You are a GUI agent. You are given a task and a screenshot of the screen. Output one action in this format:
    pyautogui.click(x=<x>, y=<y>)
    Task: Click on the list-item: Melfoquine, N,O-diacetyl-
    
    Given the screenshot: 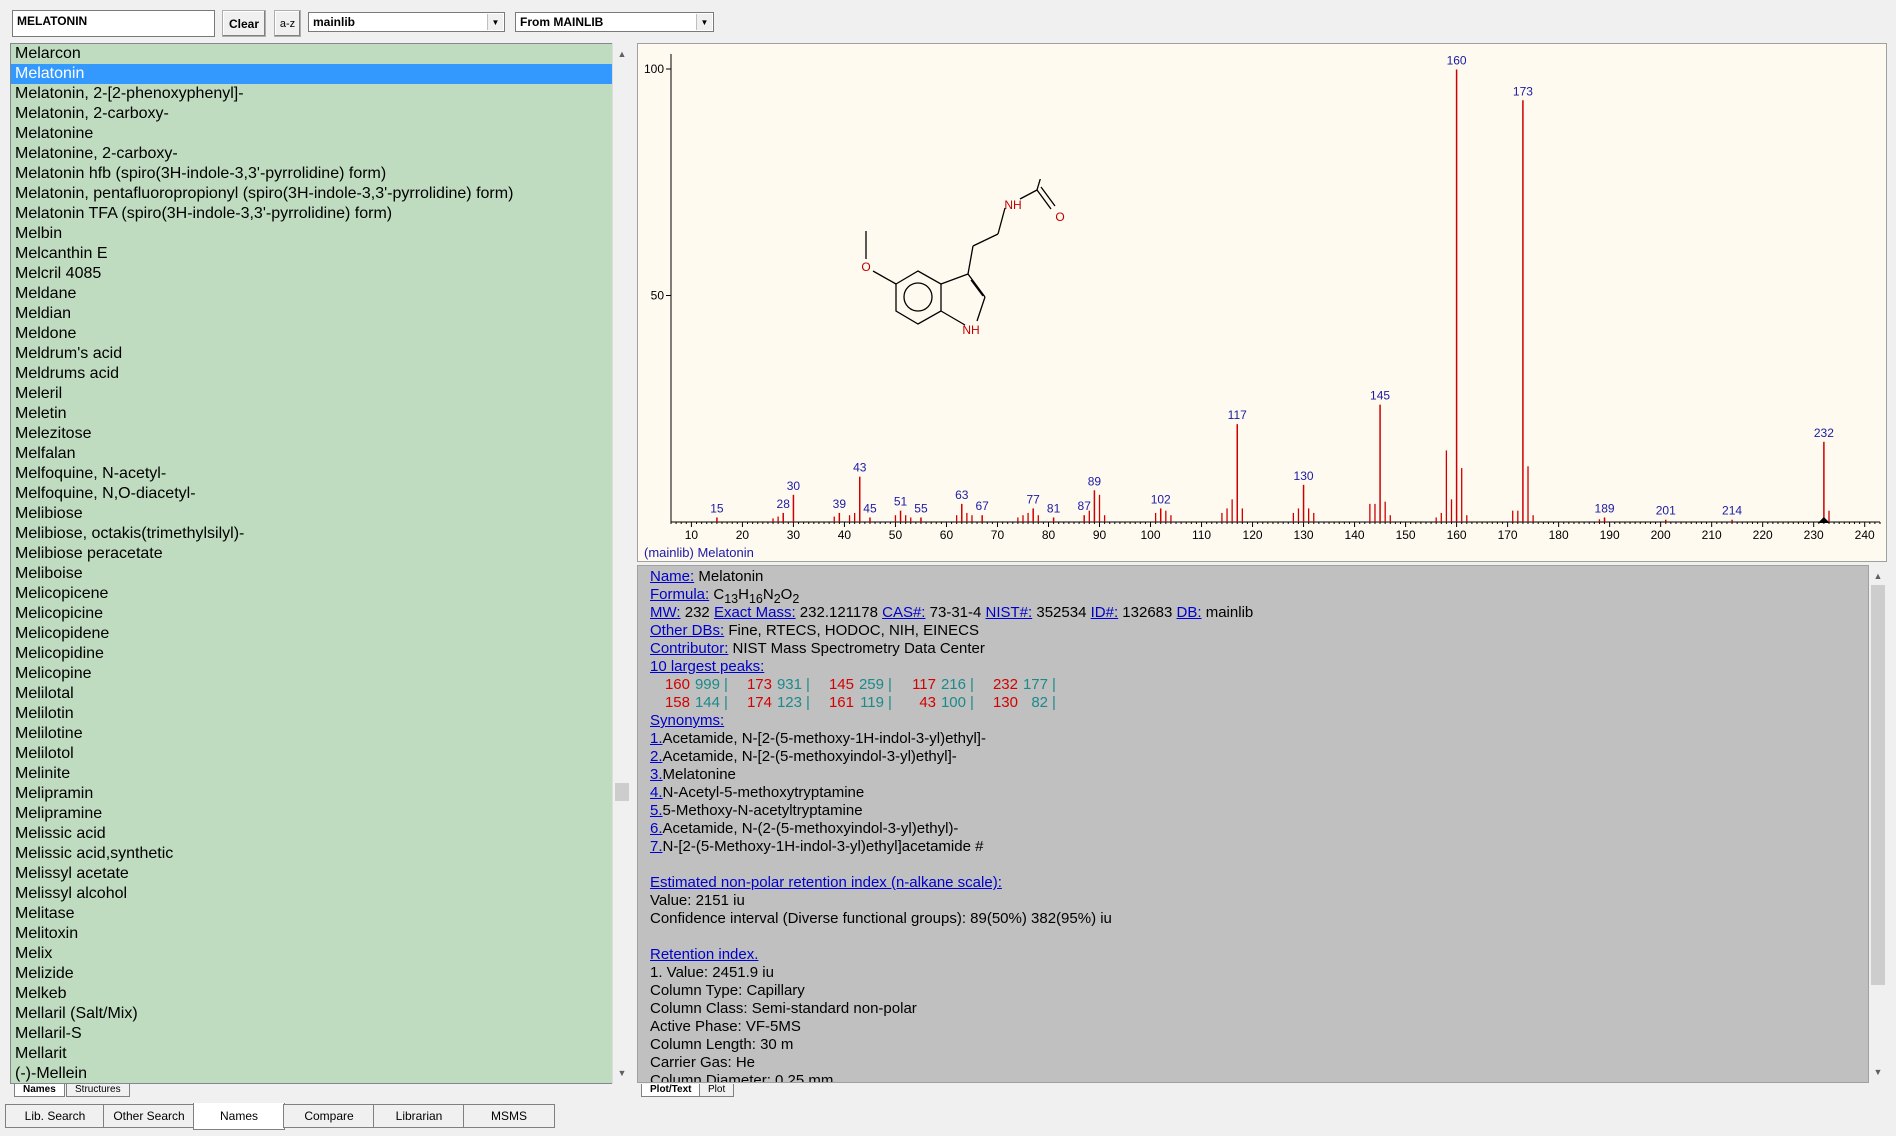 What is the action you would take?
    pyautogui.click(x=320, y=494)
    